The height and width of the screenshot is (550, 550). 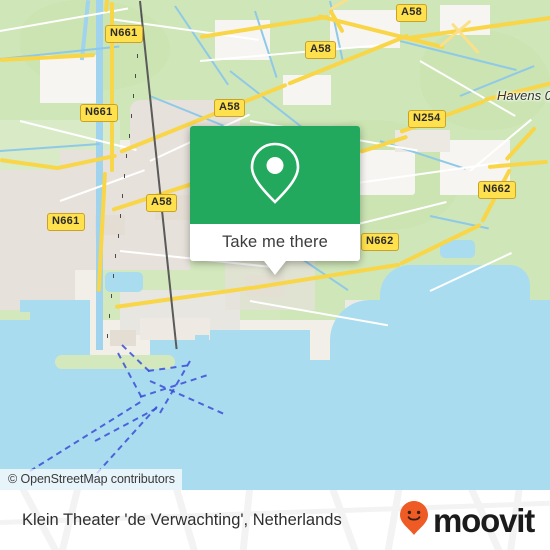 I want to click on popup-footer: Take me there, so click(x=275, y=249).